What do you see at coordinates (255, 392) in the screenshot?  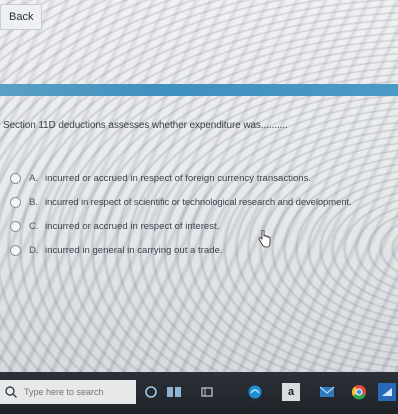 I see `store-icon` at bounding box center [255, 392].